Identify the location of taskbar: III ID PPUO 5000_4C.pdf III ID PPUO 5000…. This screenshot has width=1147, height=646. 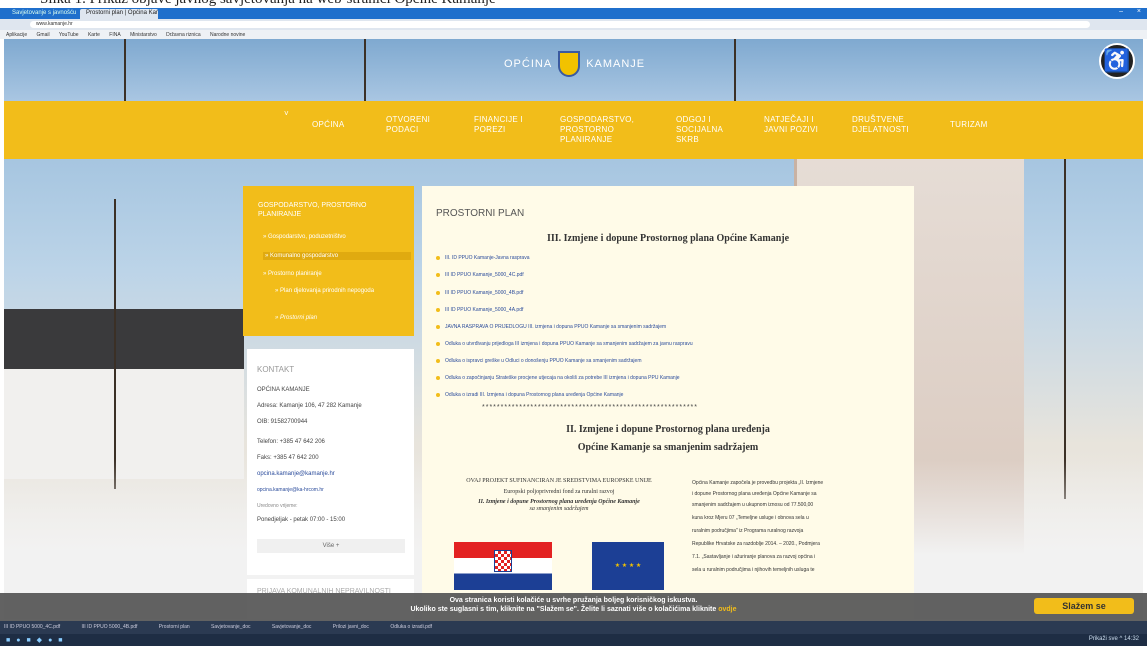
(573, 633).